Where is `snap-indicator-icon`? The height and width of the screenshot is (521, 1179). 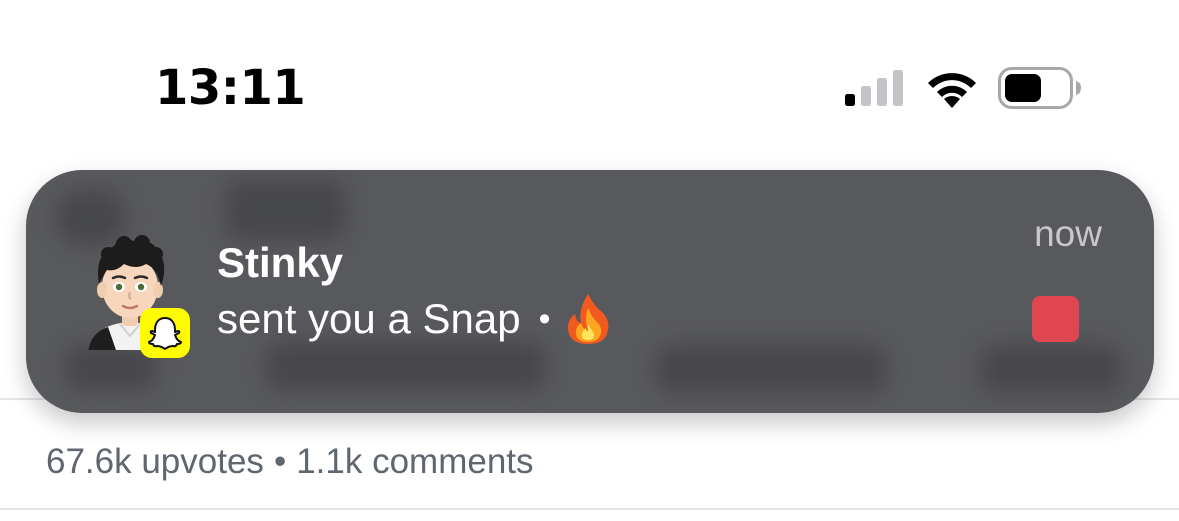 snap-indicator-icon is located at coordinates (1055, 319).